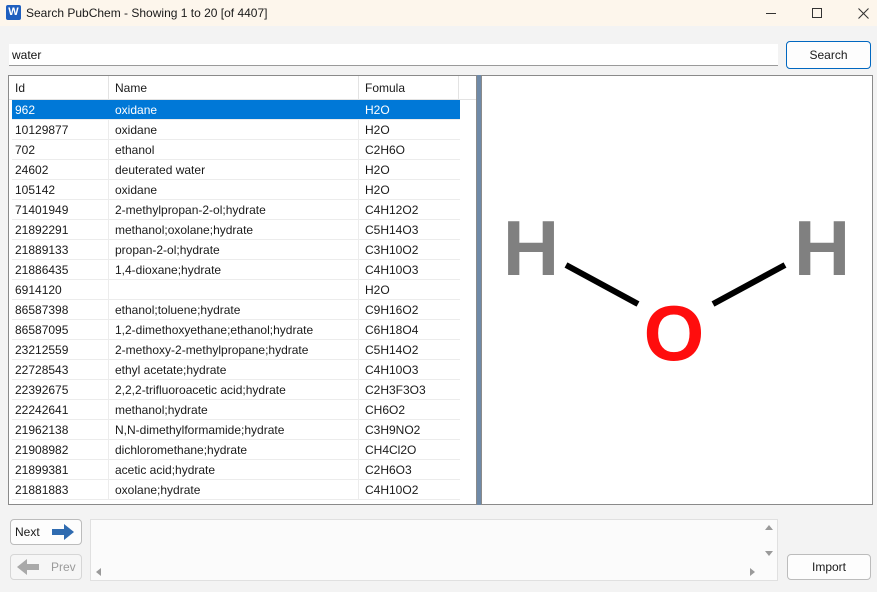  What do you see at coordinates (769, 528) in the screenshot?
I see `scroll-up-icon` at bounding box center [769, 528].